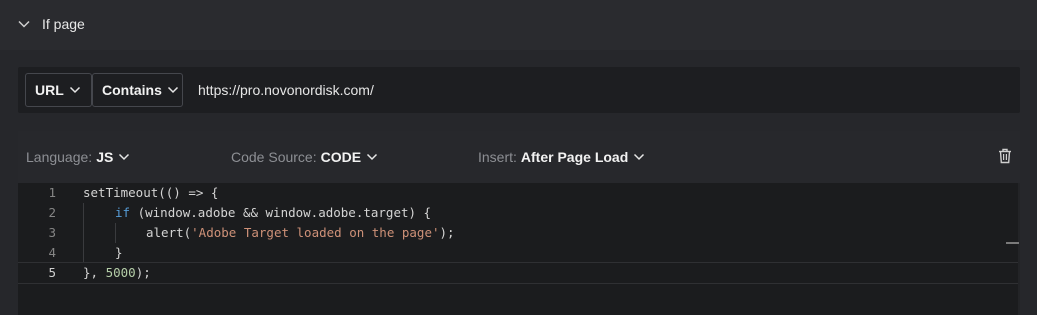  What do you see at coordinates (63, 24) in the screenshot?
I see `section-title: If page` at bounding box center [63, 24].